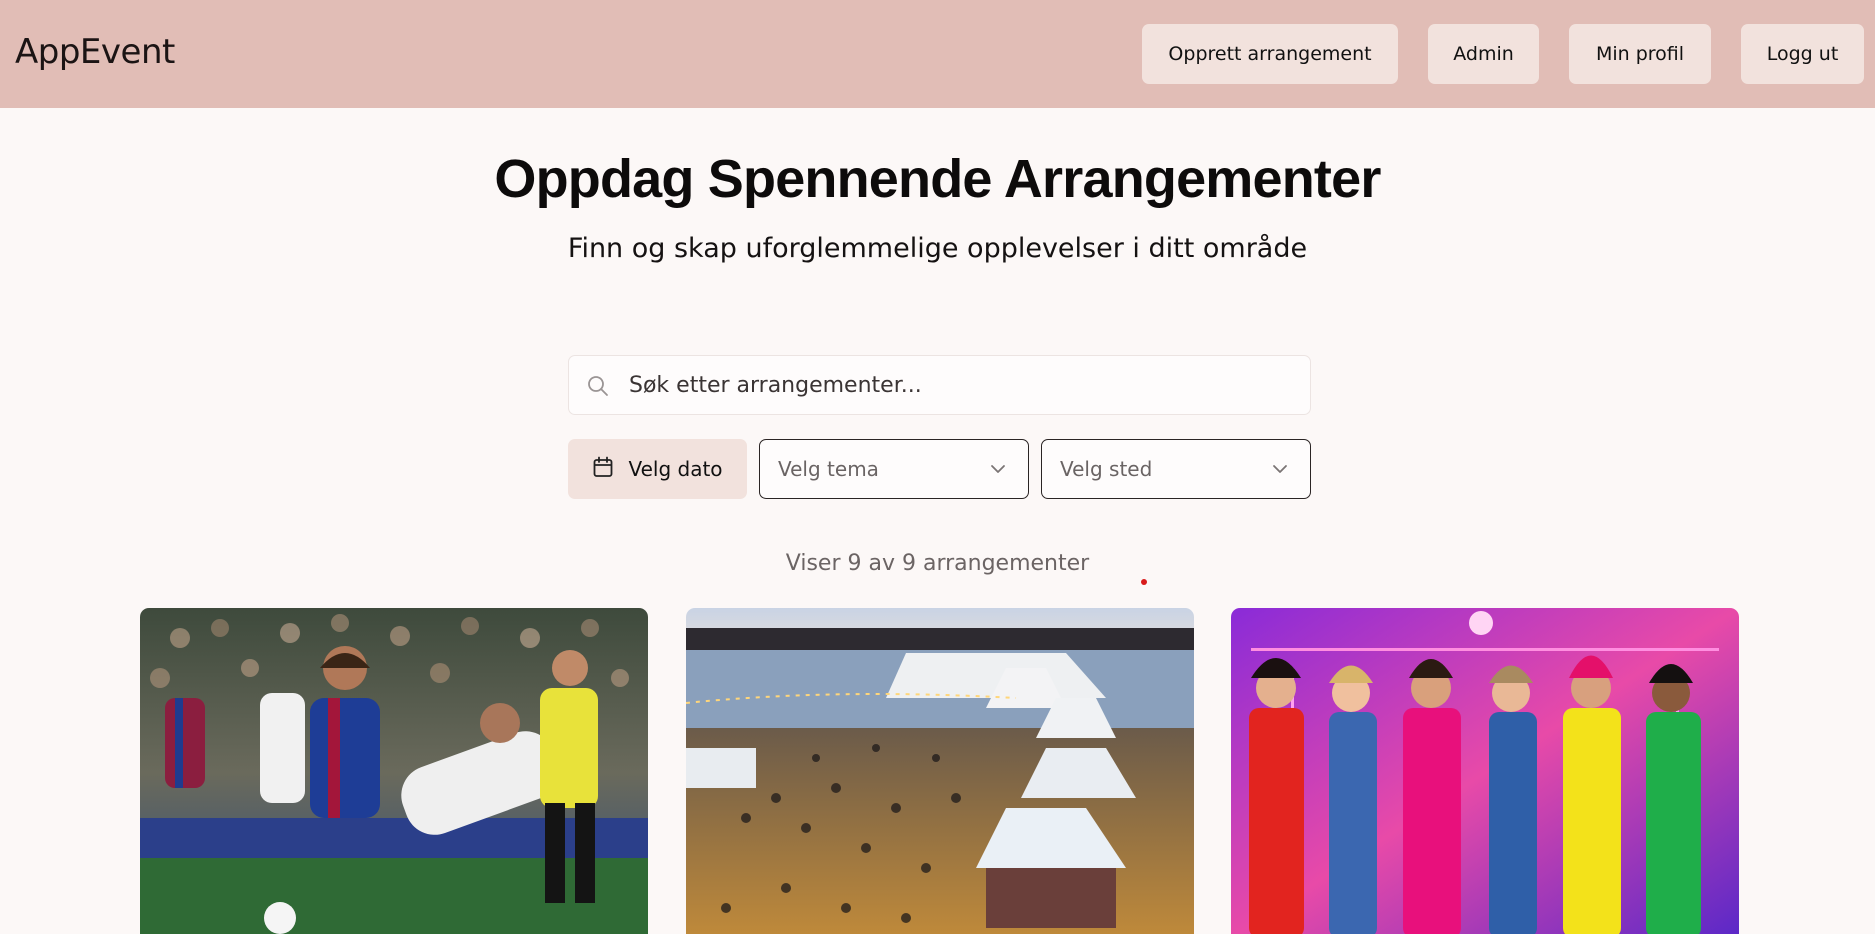 The height and width of the screenshot is (934, 1875). What do you see at coordinates (828, 469) in the screenshot?
I see `theme-select-placeholder: Velg tema` at bounding box center [828, 469].